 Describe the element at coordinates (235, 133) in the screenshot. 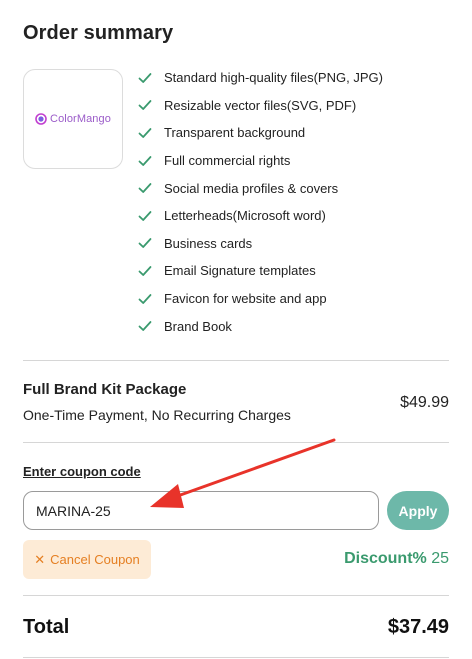

I see `feature-label: Transparent background` at that location.